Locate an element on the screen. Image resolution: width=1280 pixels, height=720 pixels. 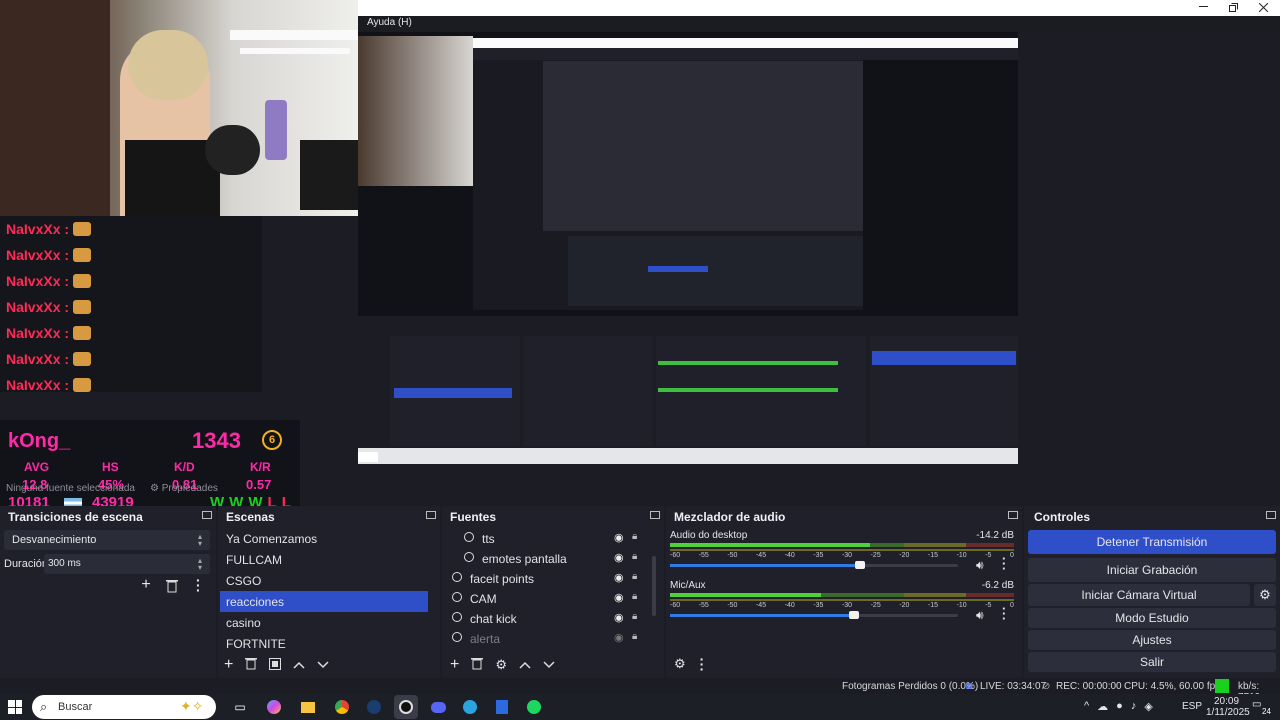
virtual-cam-settings-icon: ⚙ is located at coordinates (1265, 595).